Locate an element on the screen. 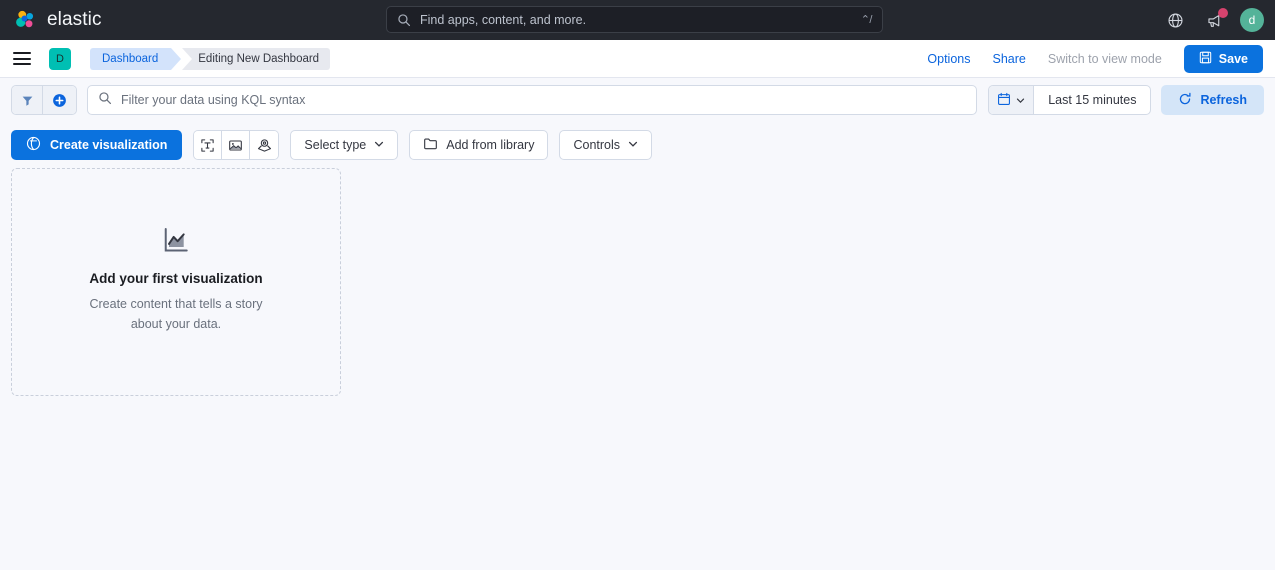  date-picker-group: Last 15 minutes is located at coordinates (1070, 100).